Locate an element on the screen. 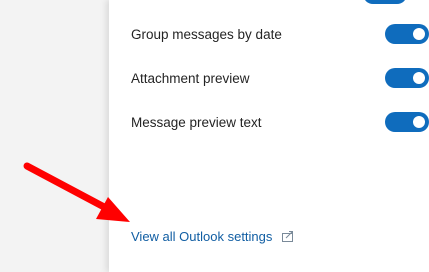 The height and width of the screenshot is (272, 429). message-preview-text-toggle is located at coordinates (407, 122).